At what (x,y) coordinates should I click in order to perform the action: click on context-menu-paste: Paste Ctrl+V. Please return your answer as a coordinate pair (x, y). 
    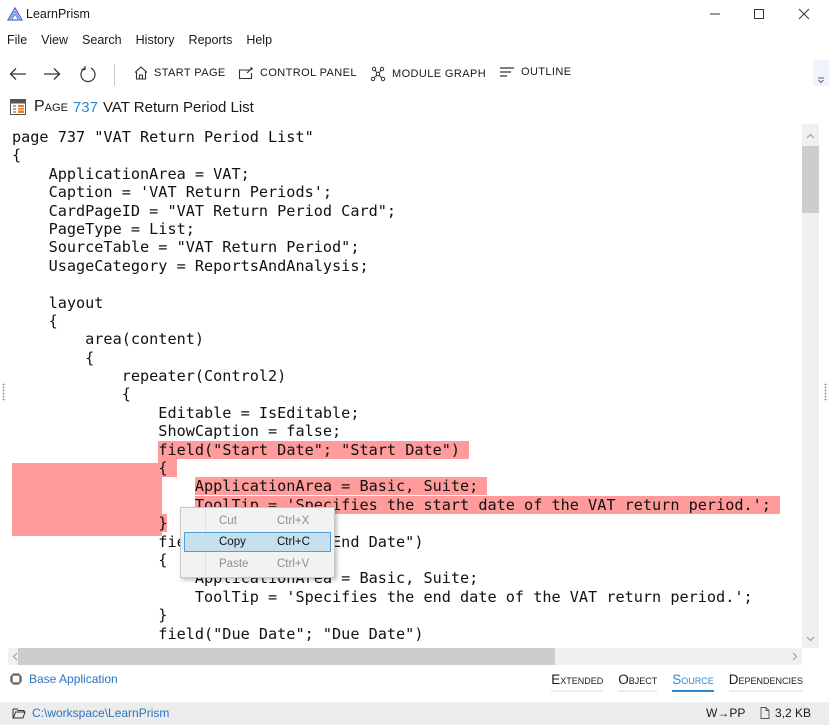
    Looking at the image, I should click on (257, 564).